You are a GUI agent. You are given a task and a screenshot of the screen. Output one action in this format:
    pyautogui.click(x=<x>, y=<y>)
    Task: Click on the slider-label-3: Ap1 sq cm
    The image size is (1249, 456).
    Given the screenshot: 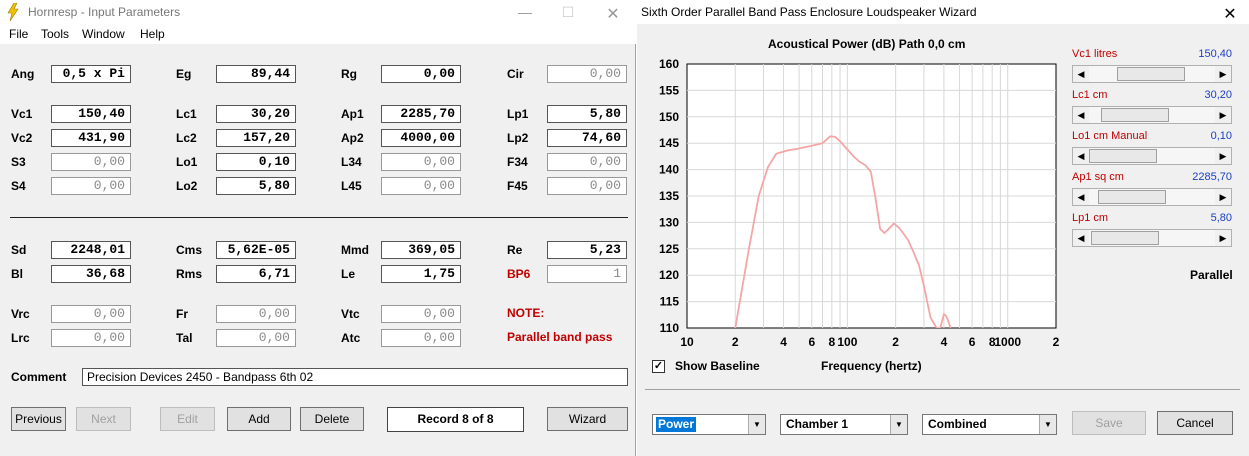 What is the action you would take?
    pyautogui.click(x=1098, y=177)
    